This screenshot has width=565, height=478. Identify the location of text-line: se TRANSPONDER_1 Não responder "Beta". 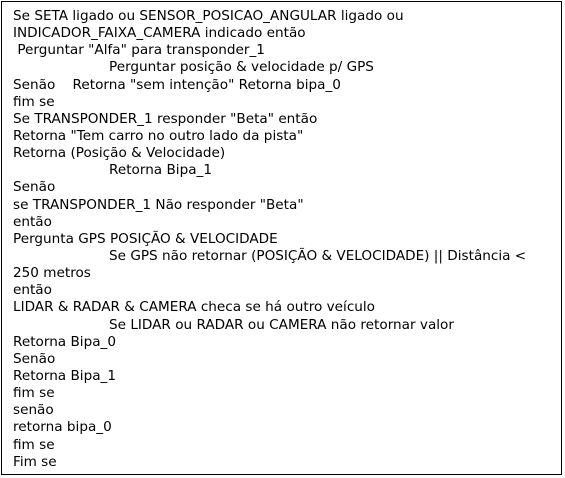
(158, 204).